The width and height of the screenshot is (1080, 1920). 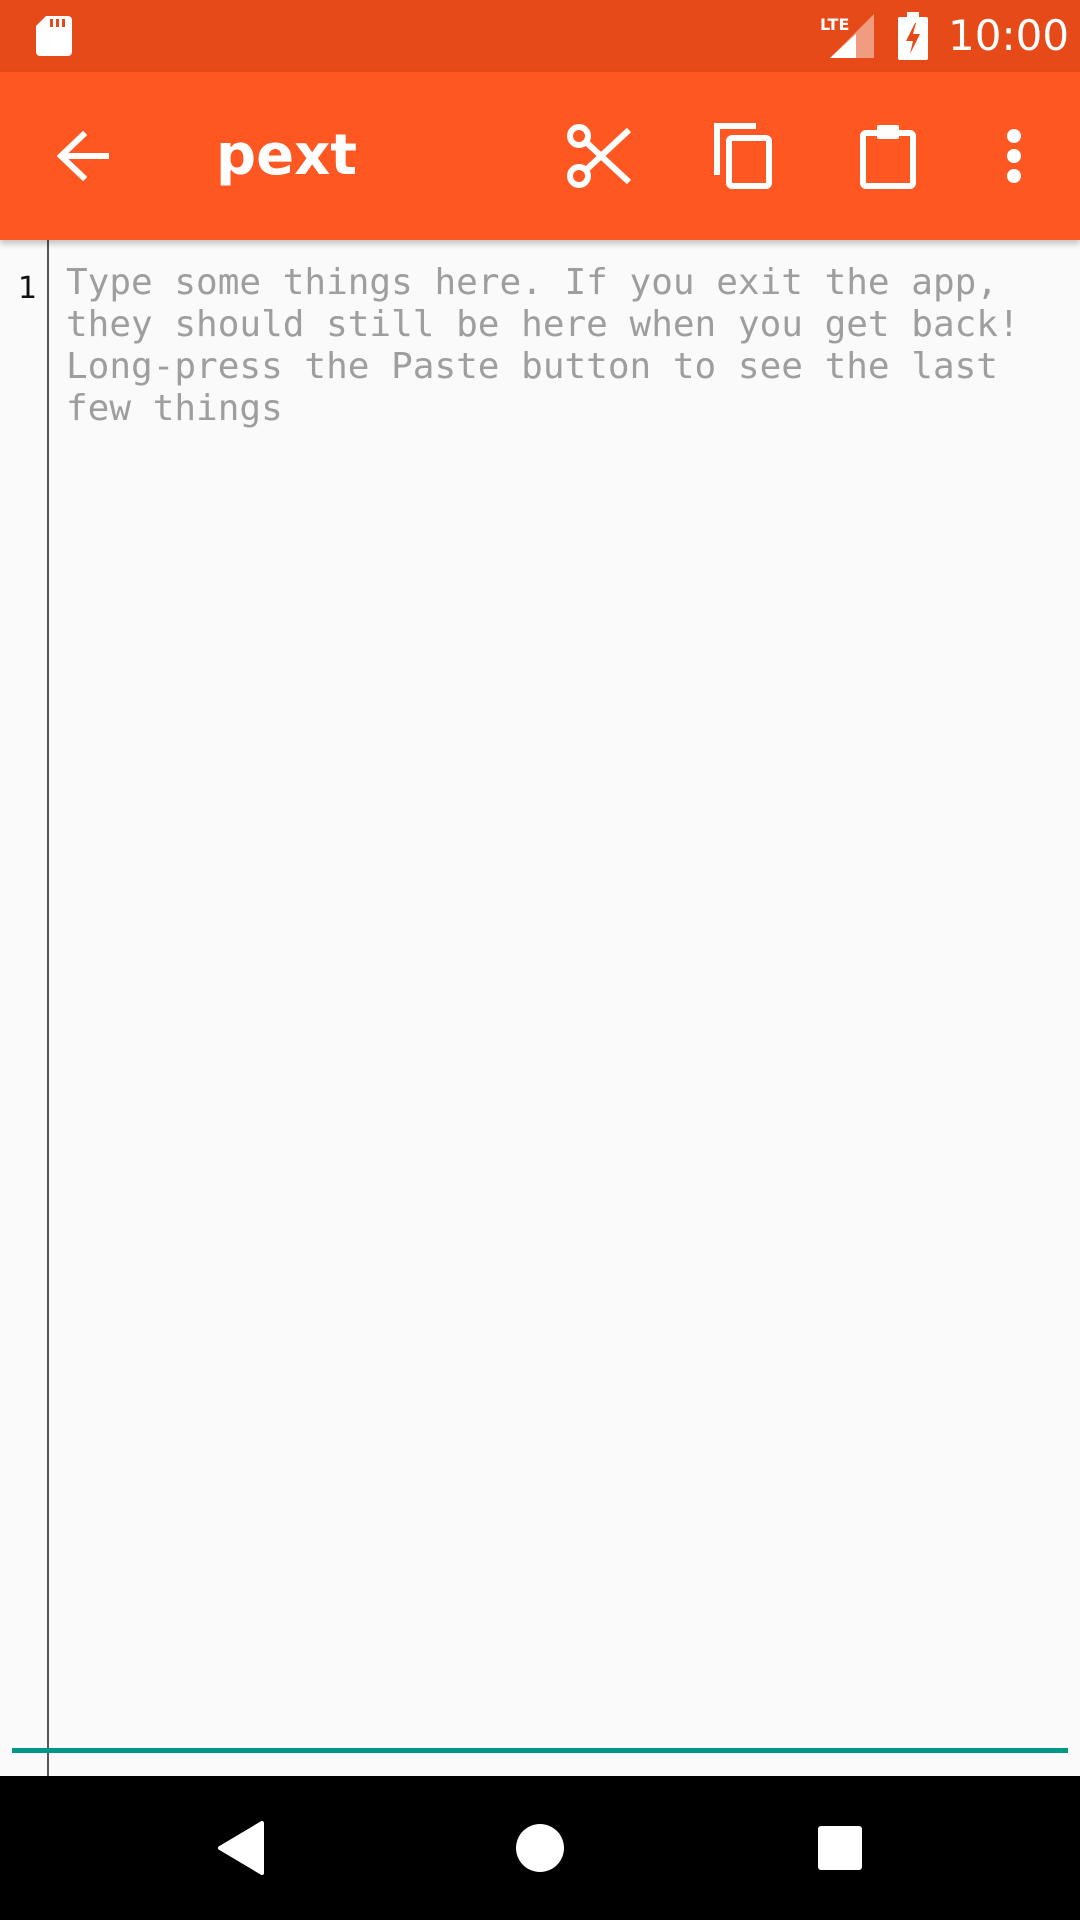 I want to click on navigation-bar, so click(x=540, y=1848).